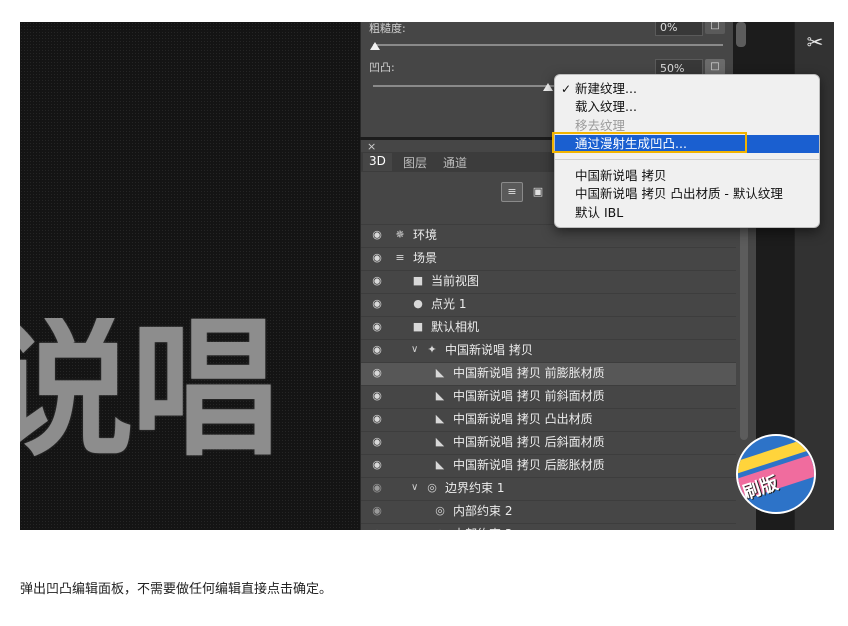 The width and height of the screenshot is (848, 626). I want to click on environment-icon: ✵, so click(400, 234).